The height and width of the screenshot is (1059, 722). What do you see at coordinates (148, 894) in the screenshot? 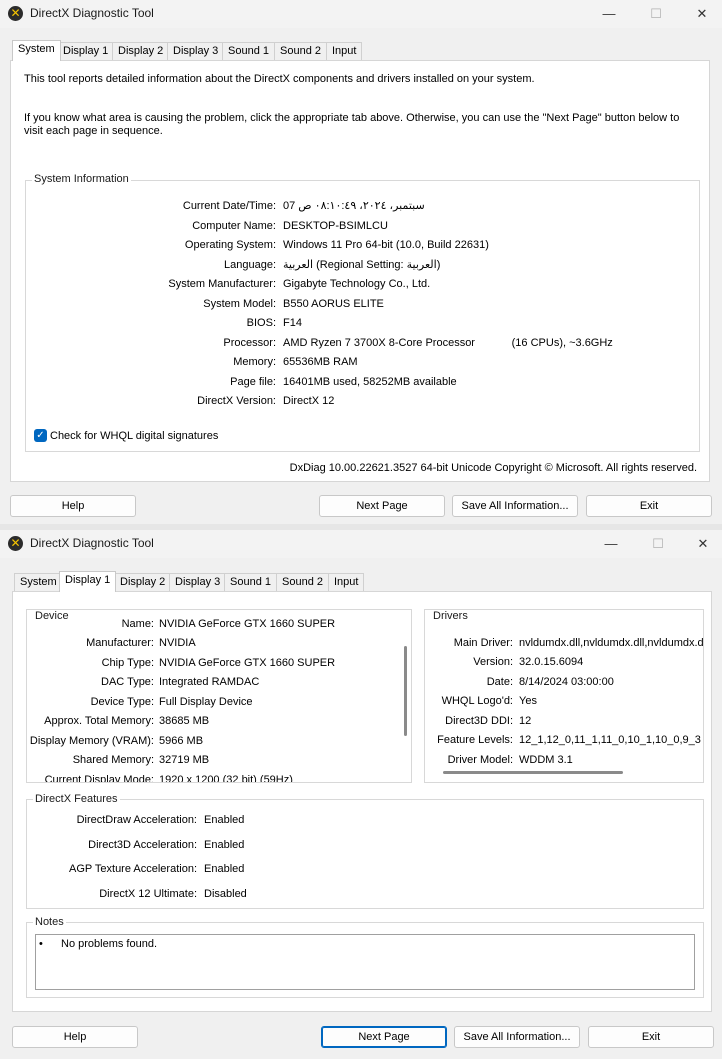
I see `label-directx-12-ultimate: DirectX 12 Ultimate:` at bounding box center [148, 894].